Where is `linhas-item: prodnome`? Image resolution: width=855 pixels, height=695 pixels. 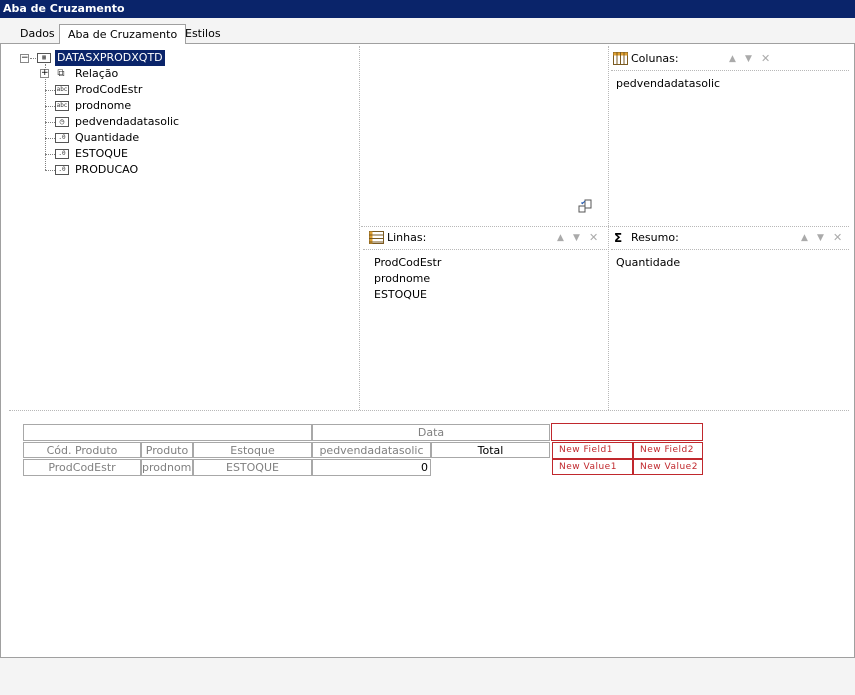 linhas-item: prodnome is located at coordinates (402, 279).